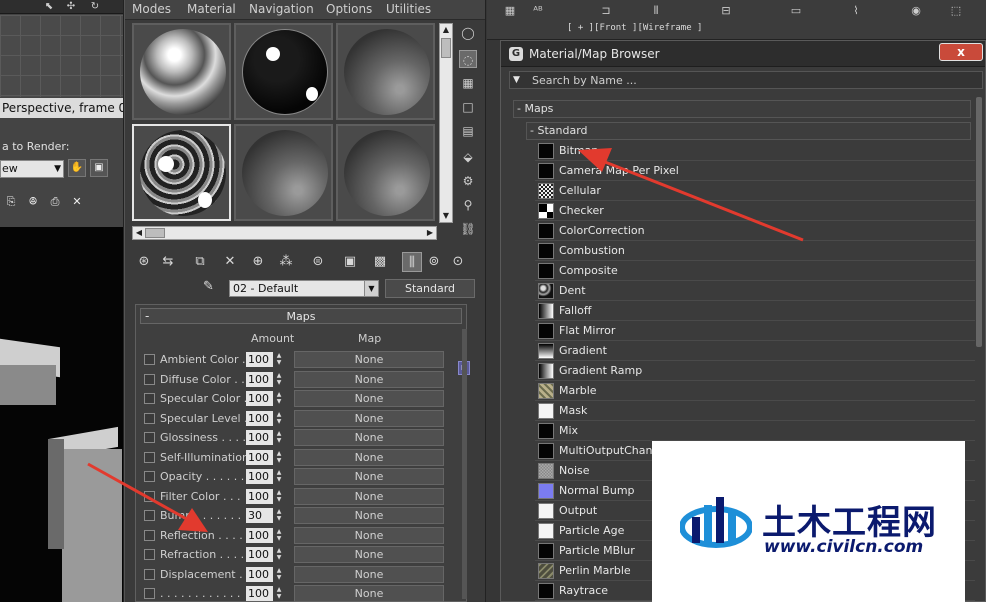  Describe the element at coordinates (956, 11) in the screenshot. I see `render-icon: ⬚` at that location.